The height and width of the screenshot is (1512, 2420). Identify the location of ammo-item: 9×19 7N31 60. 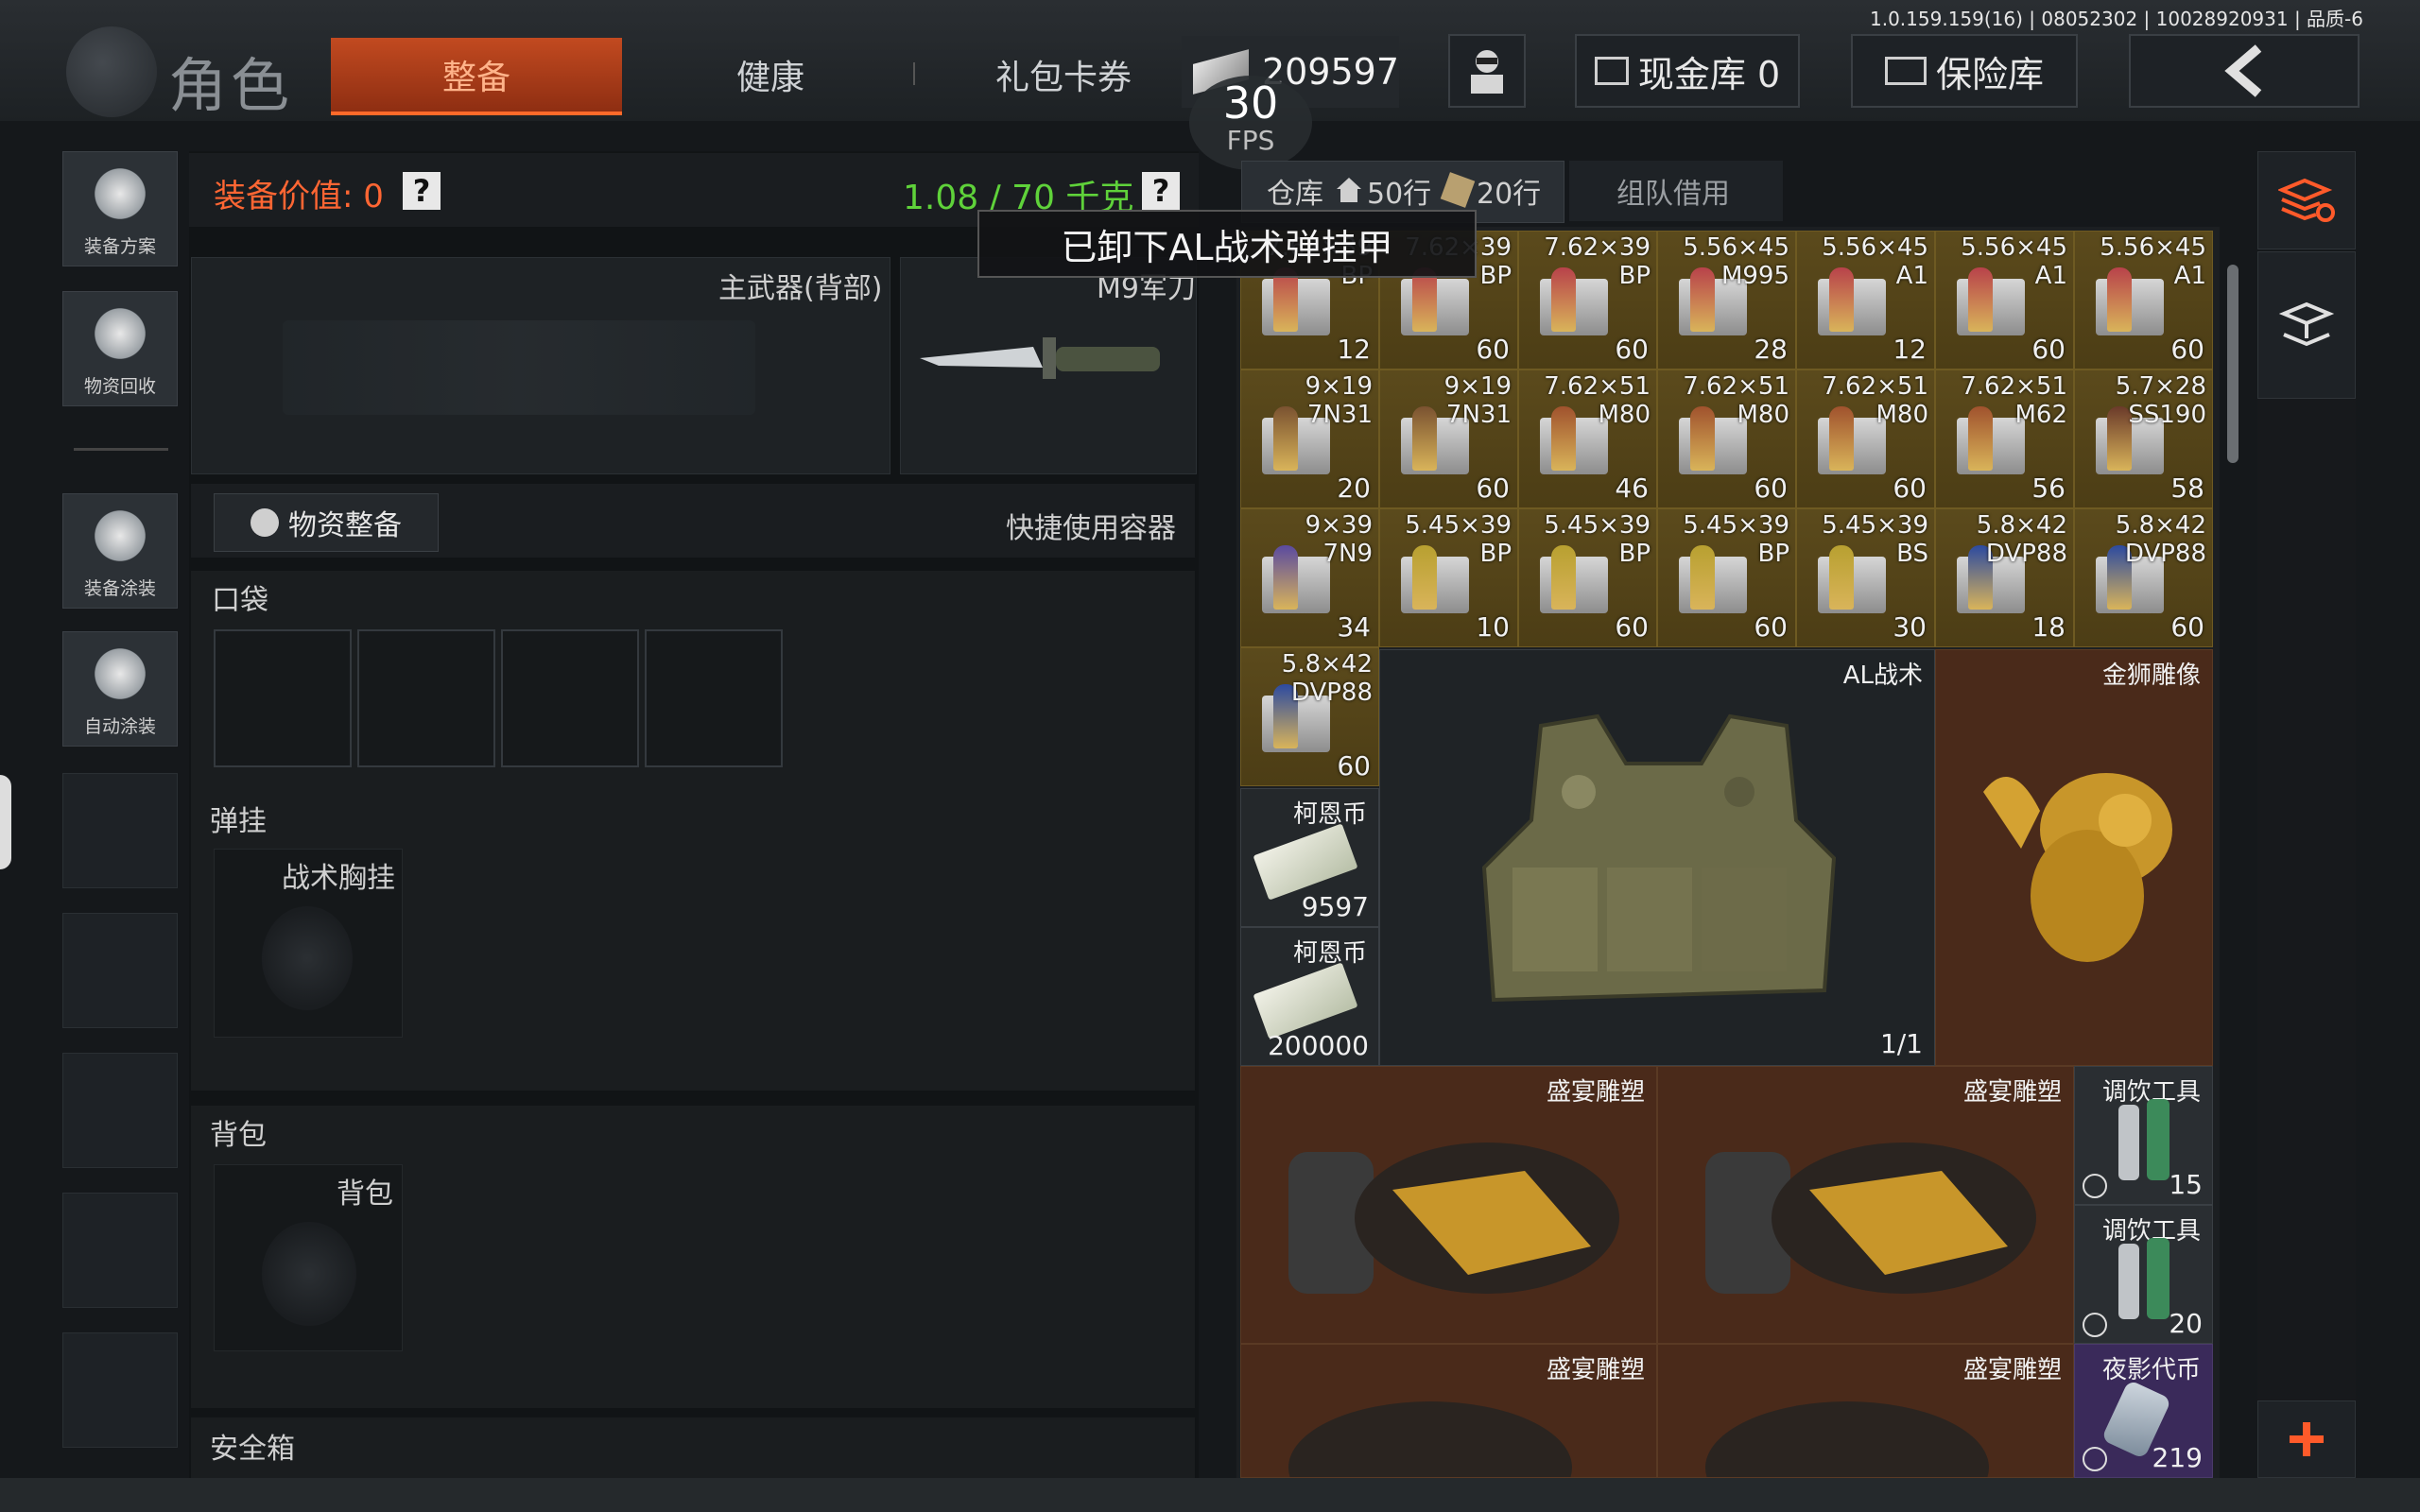
(1448, 438).